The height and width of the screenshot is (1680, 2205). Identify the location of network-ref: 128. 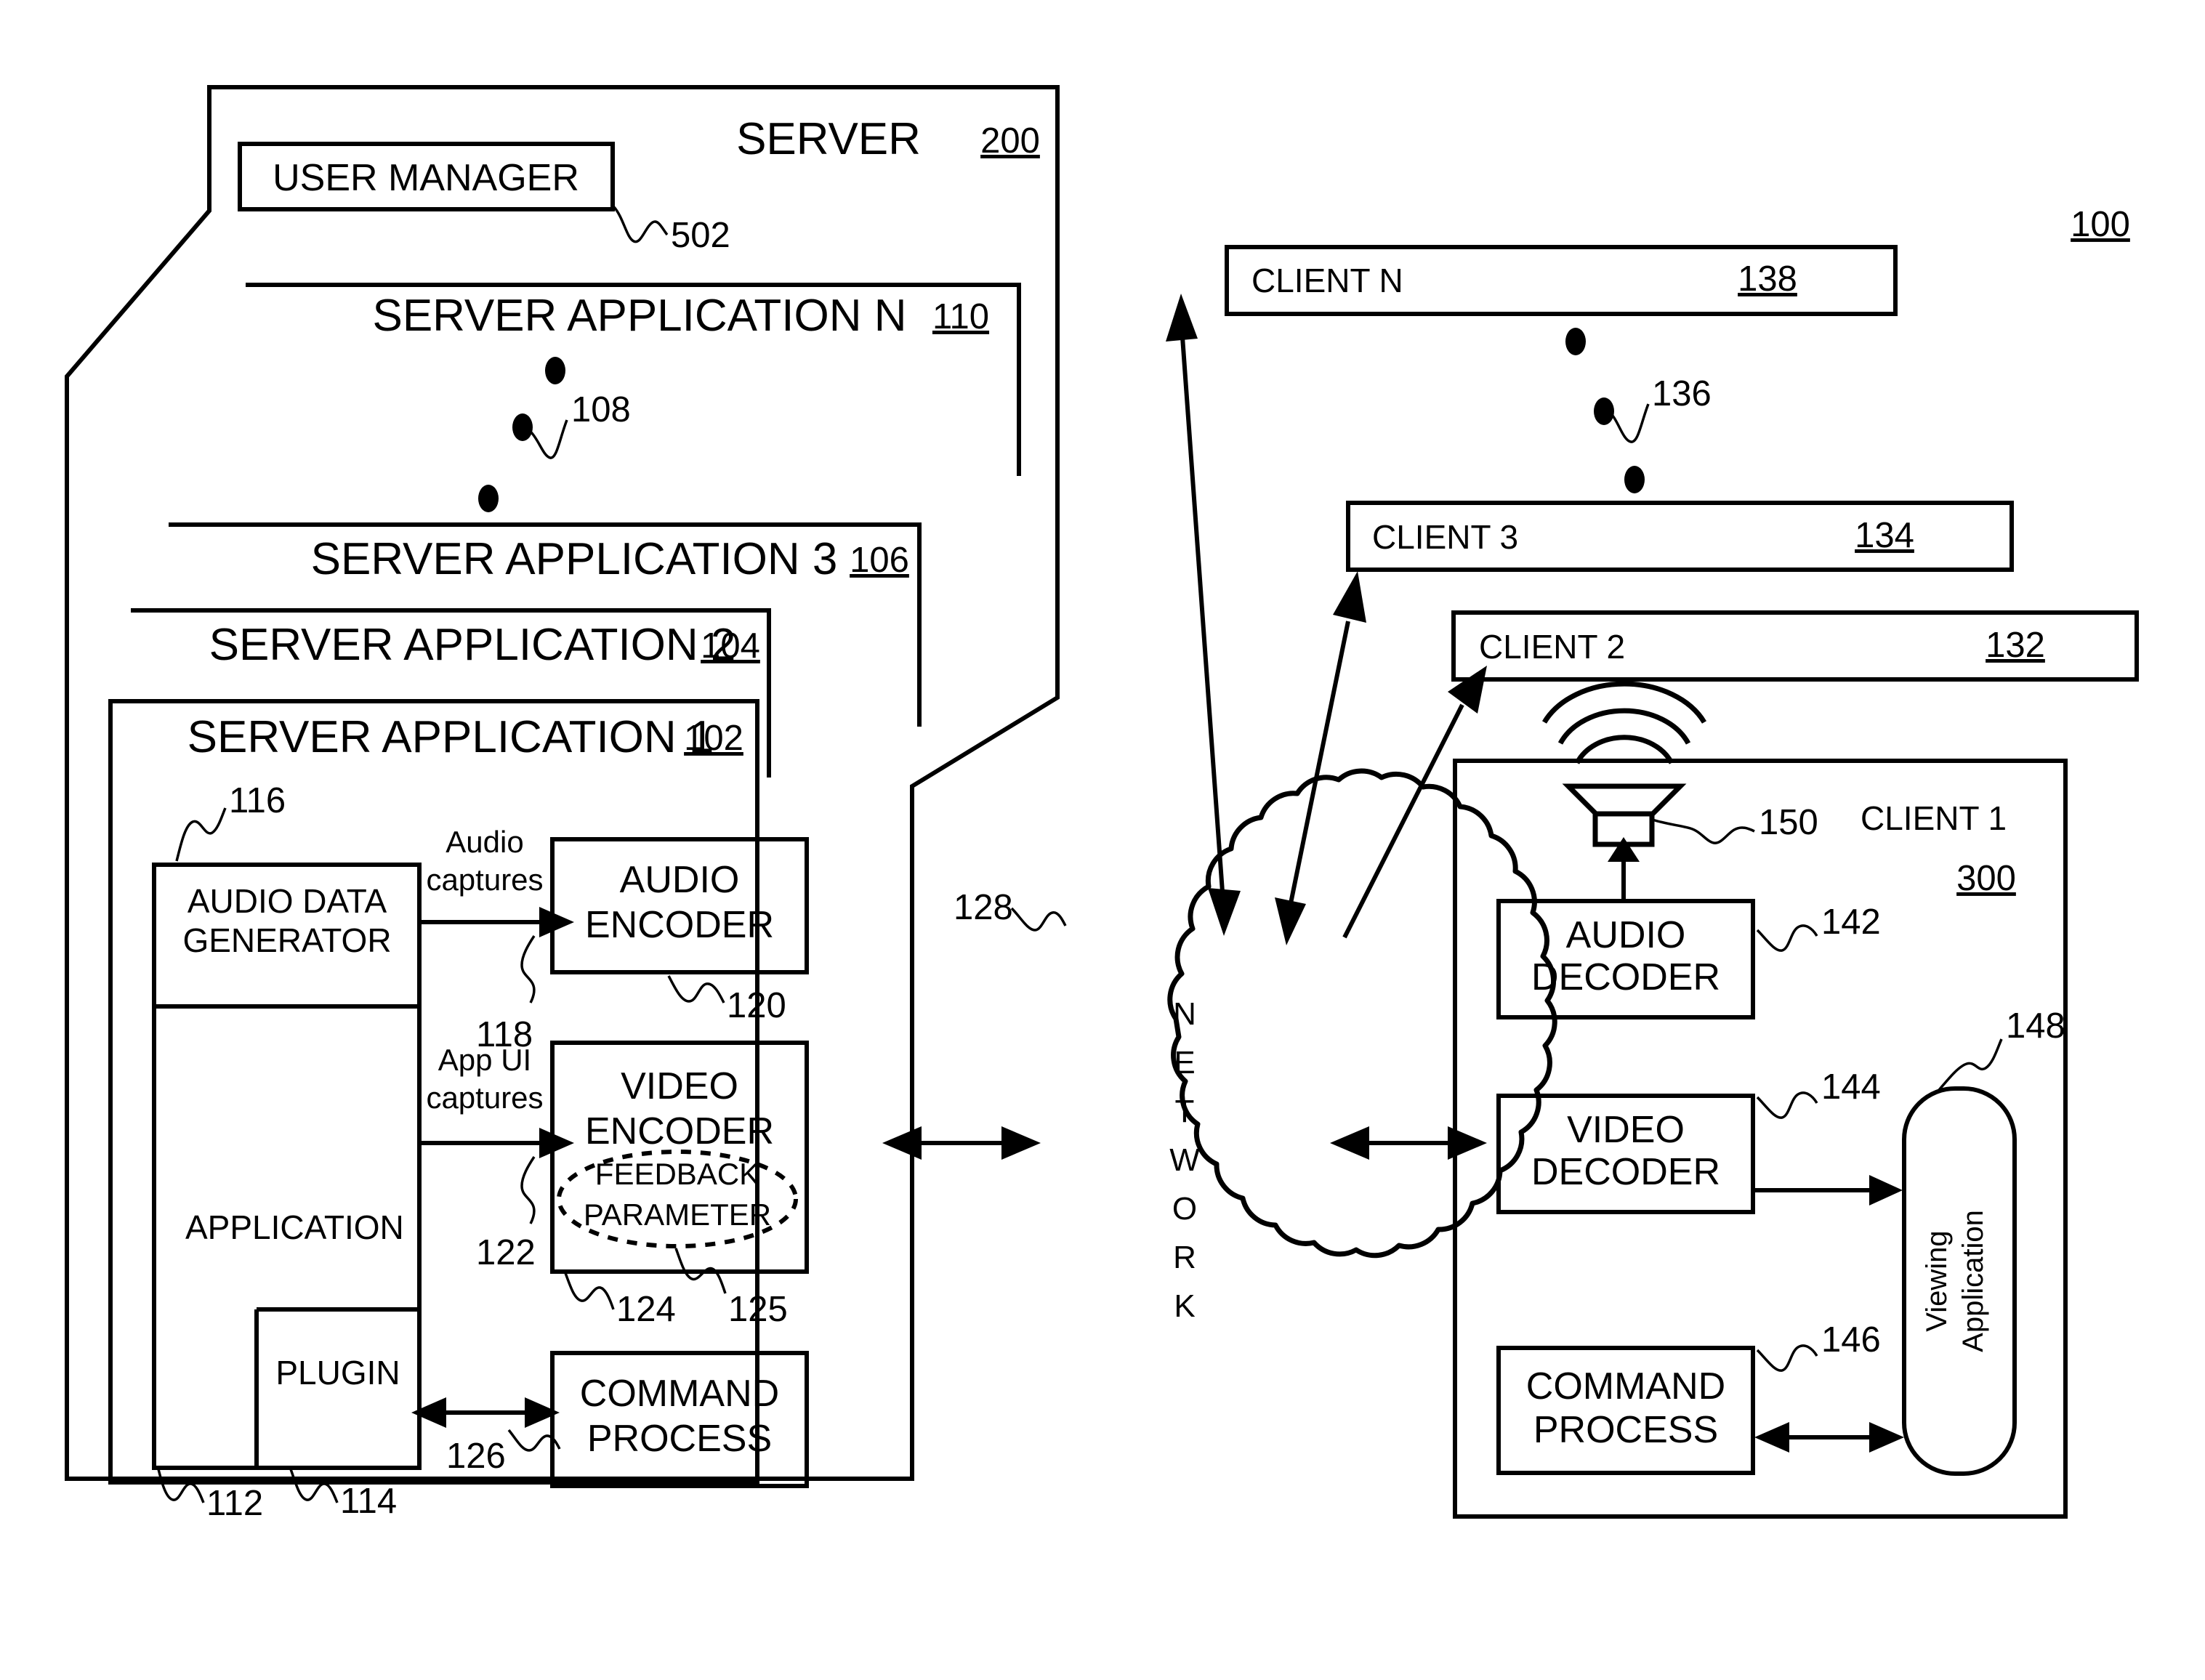
(984, 907).